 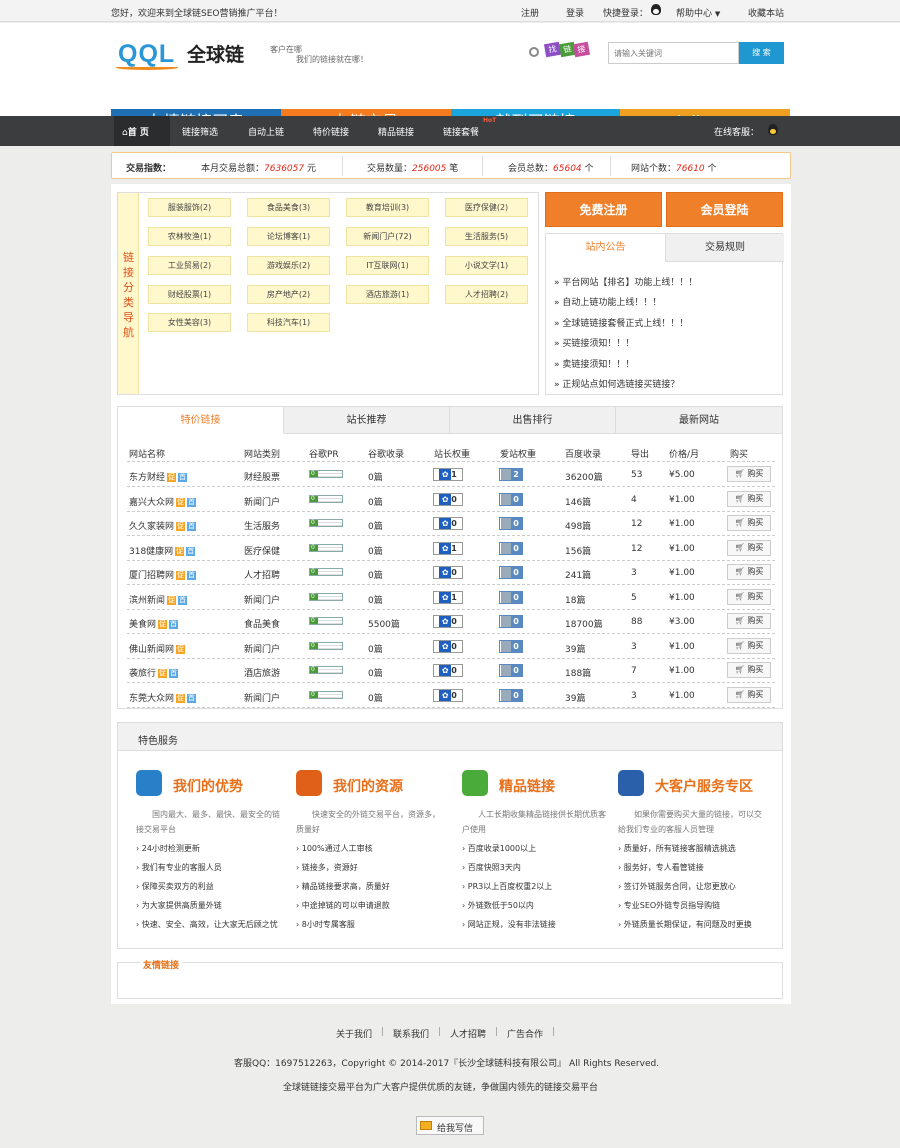 What do you see at coordinates (151, 576) in the screenshot?
I see `site-name-link: 厦门招聘网` at bounding box center [151, 576].